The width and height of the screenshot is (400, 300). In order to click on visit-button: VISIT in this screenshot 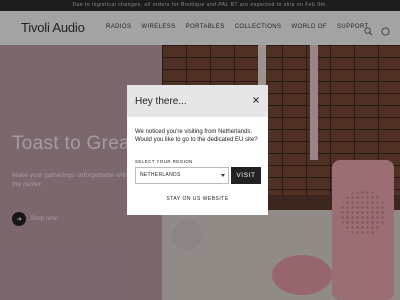, I will do `click(246, 175)`.